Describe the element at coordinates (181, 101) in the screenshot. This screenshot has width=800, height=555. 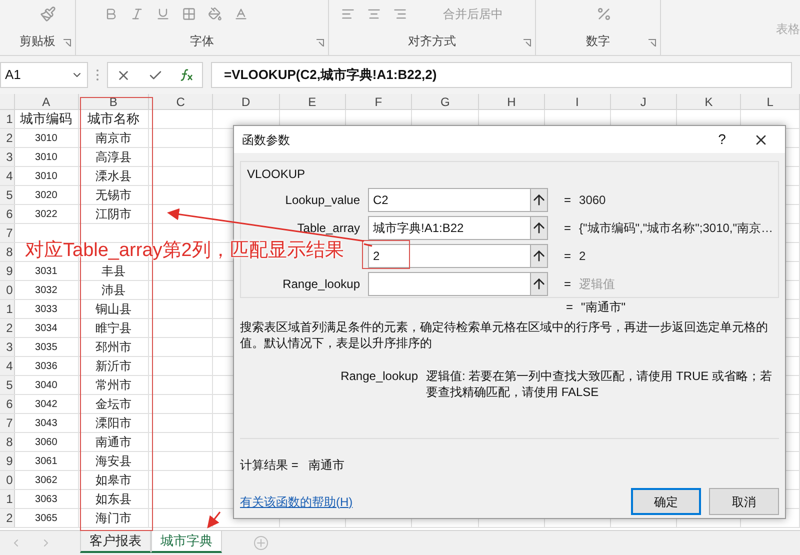
I see `column-header: C` at that location.